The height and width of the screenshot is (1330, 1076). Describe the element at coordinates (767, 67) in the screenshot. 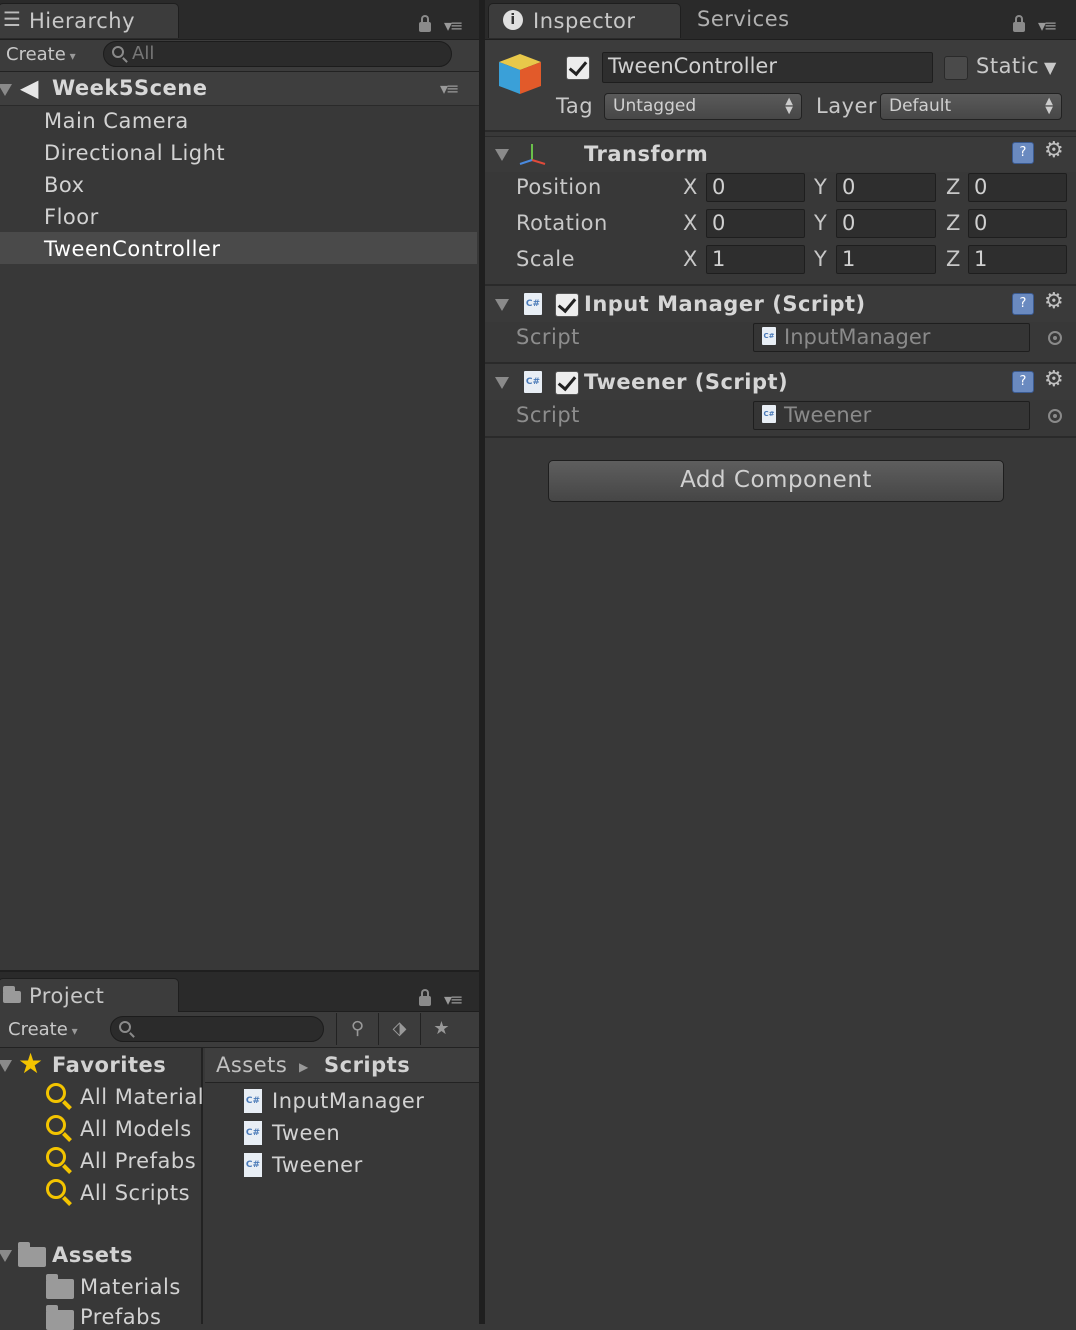

I see `object-name-field: TweenController` at that location.